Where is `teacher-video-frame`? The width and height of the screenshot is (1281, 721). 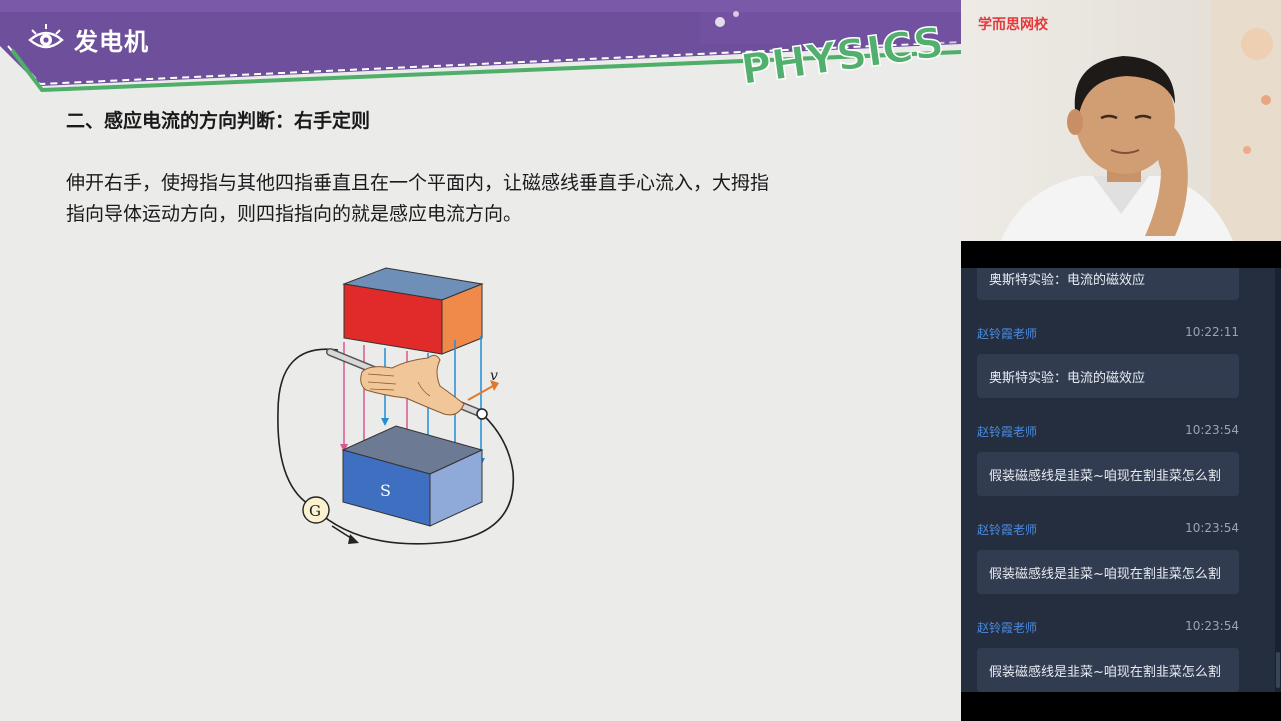
teacher-video-frame is located at coordinates (1121, 120).